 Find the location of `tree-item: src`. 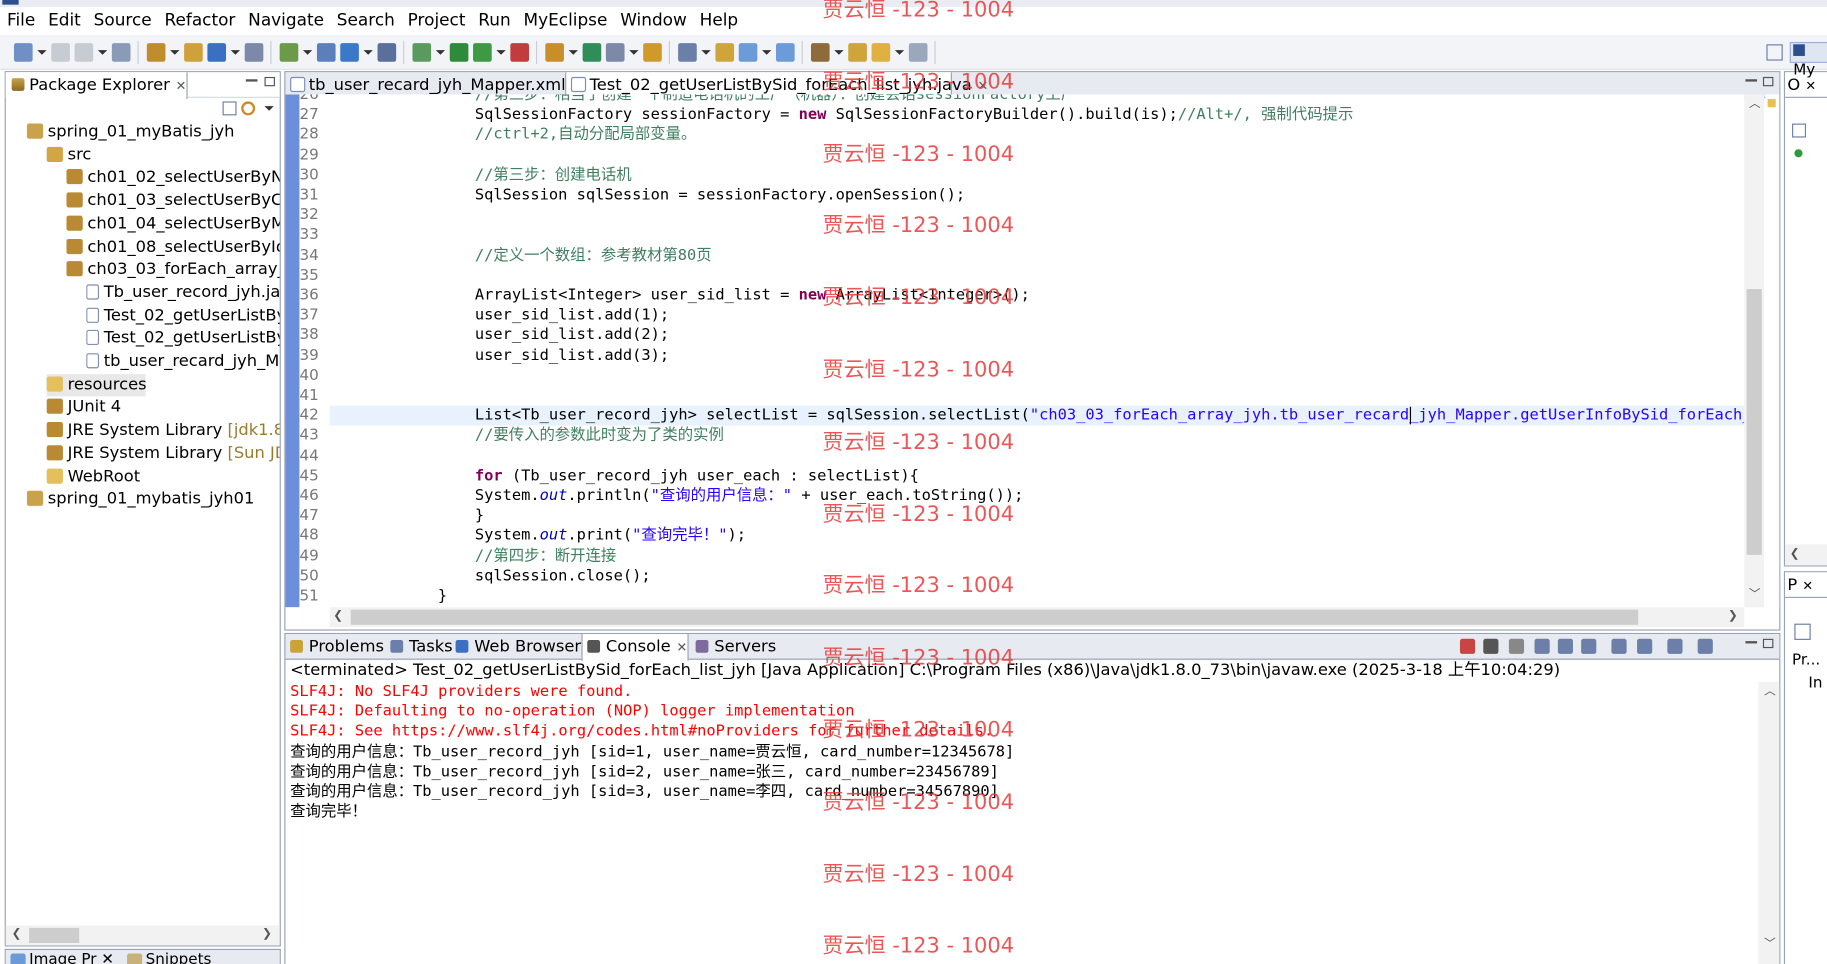

tree-item: src is located at coordinates (163, 155).